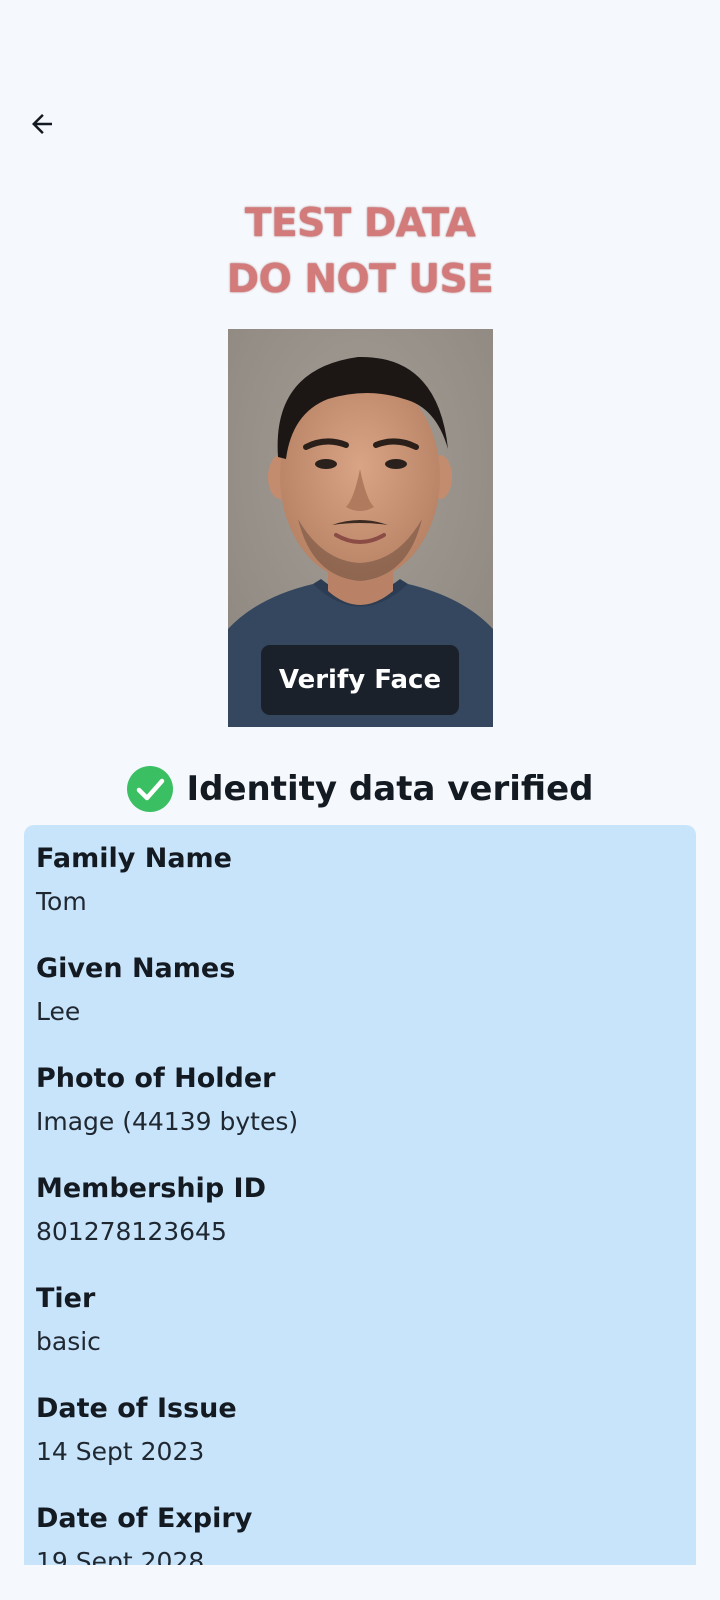 This screenshot has width=720, height=1600. Describe the element at coordinates (356, 1210) in the screenshot. I see `field-membership-id: Membership ID 801278123645` at that location.